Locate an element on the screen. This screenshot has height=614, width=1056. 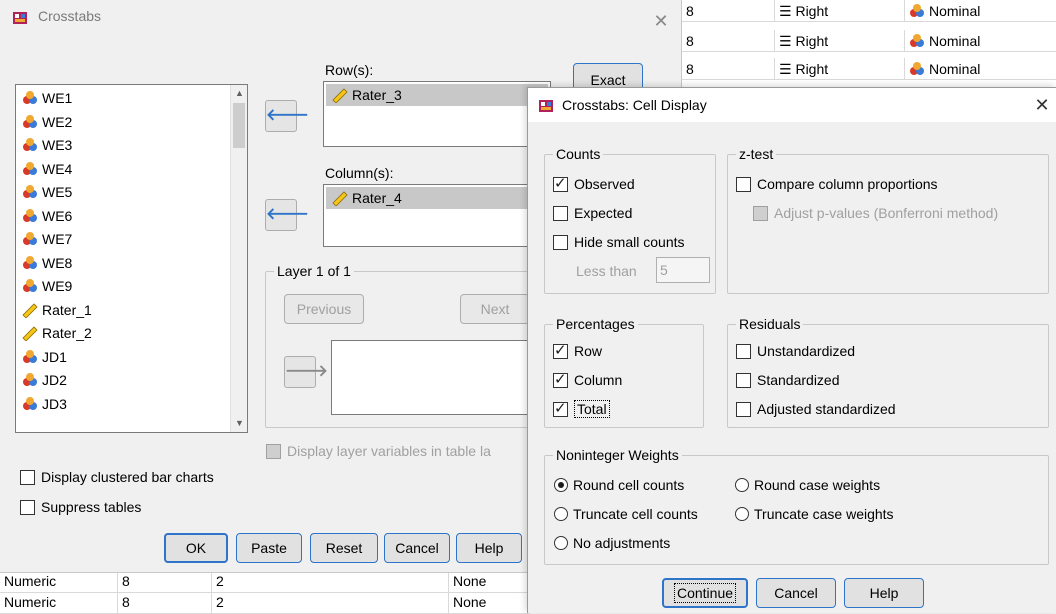
cell-help-button: Help is located at coordinates (884, 593).